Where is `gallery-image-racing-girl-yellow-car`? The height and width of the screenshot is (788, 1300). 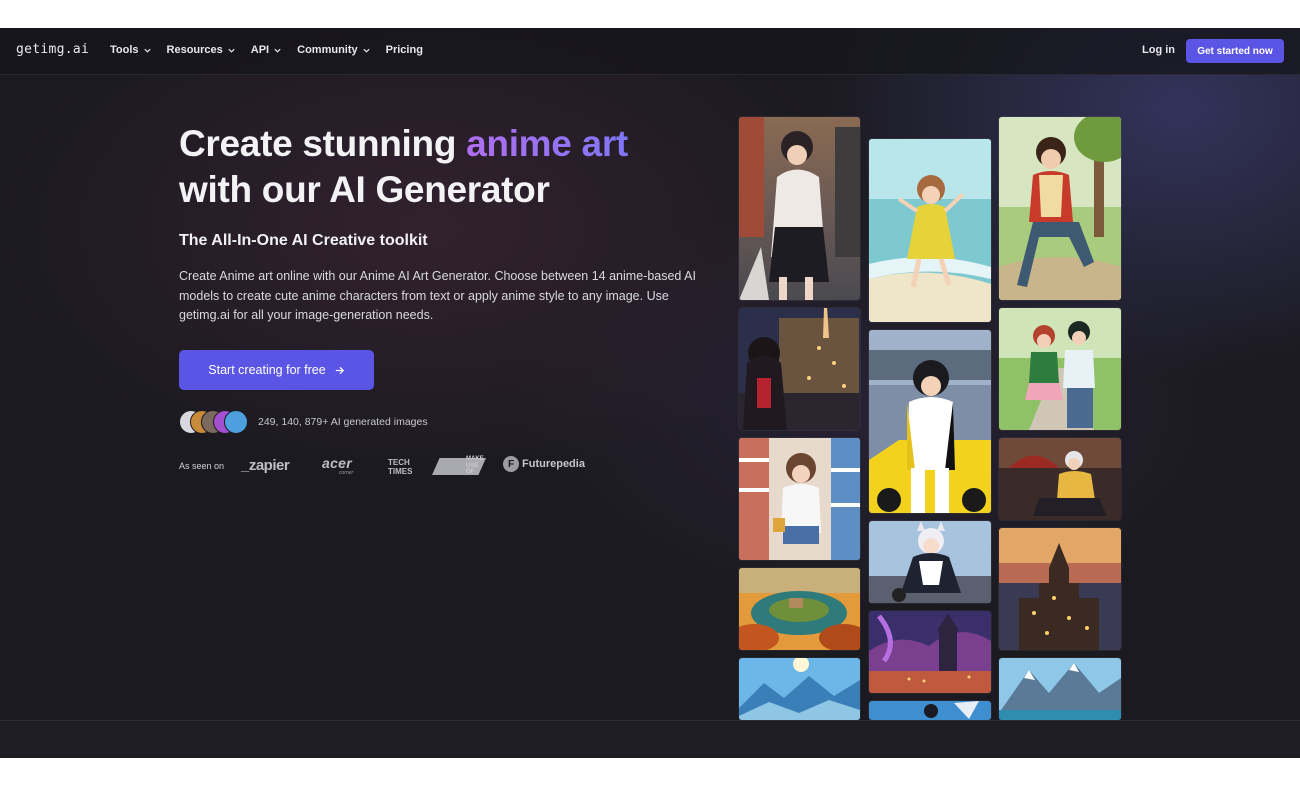
gallery-image-racing-girl-yellow-car is located at coordinates (930, 421).